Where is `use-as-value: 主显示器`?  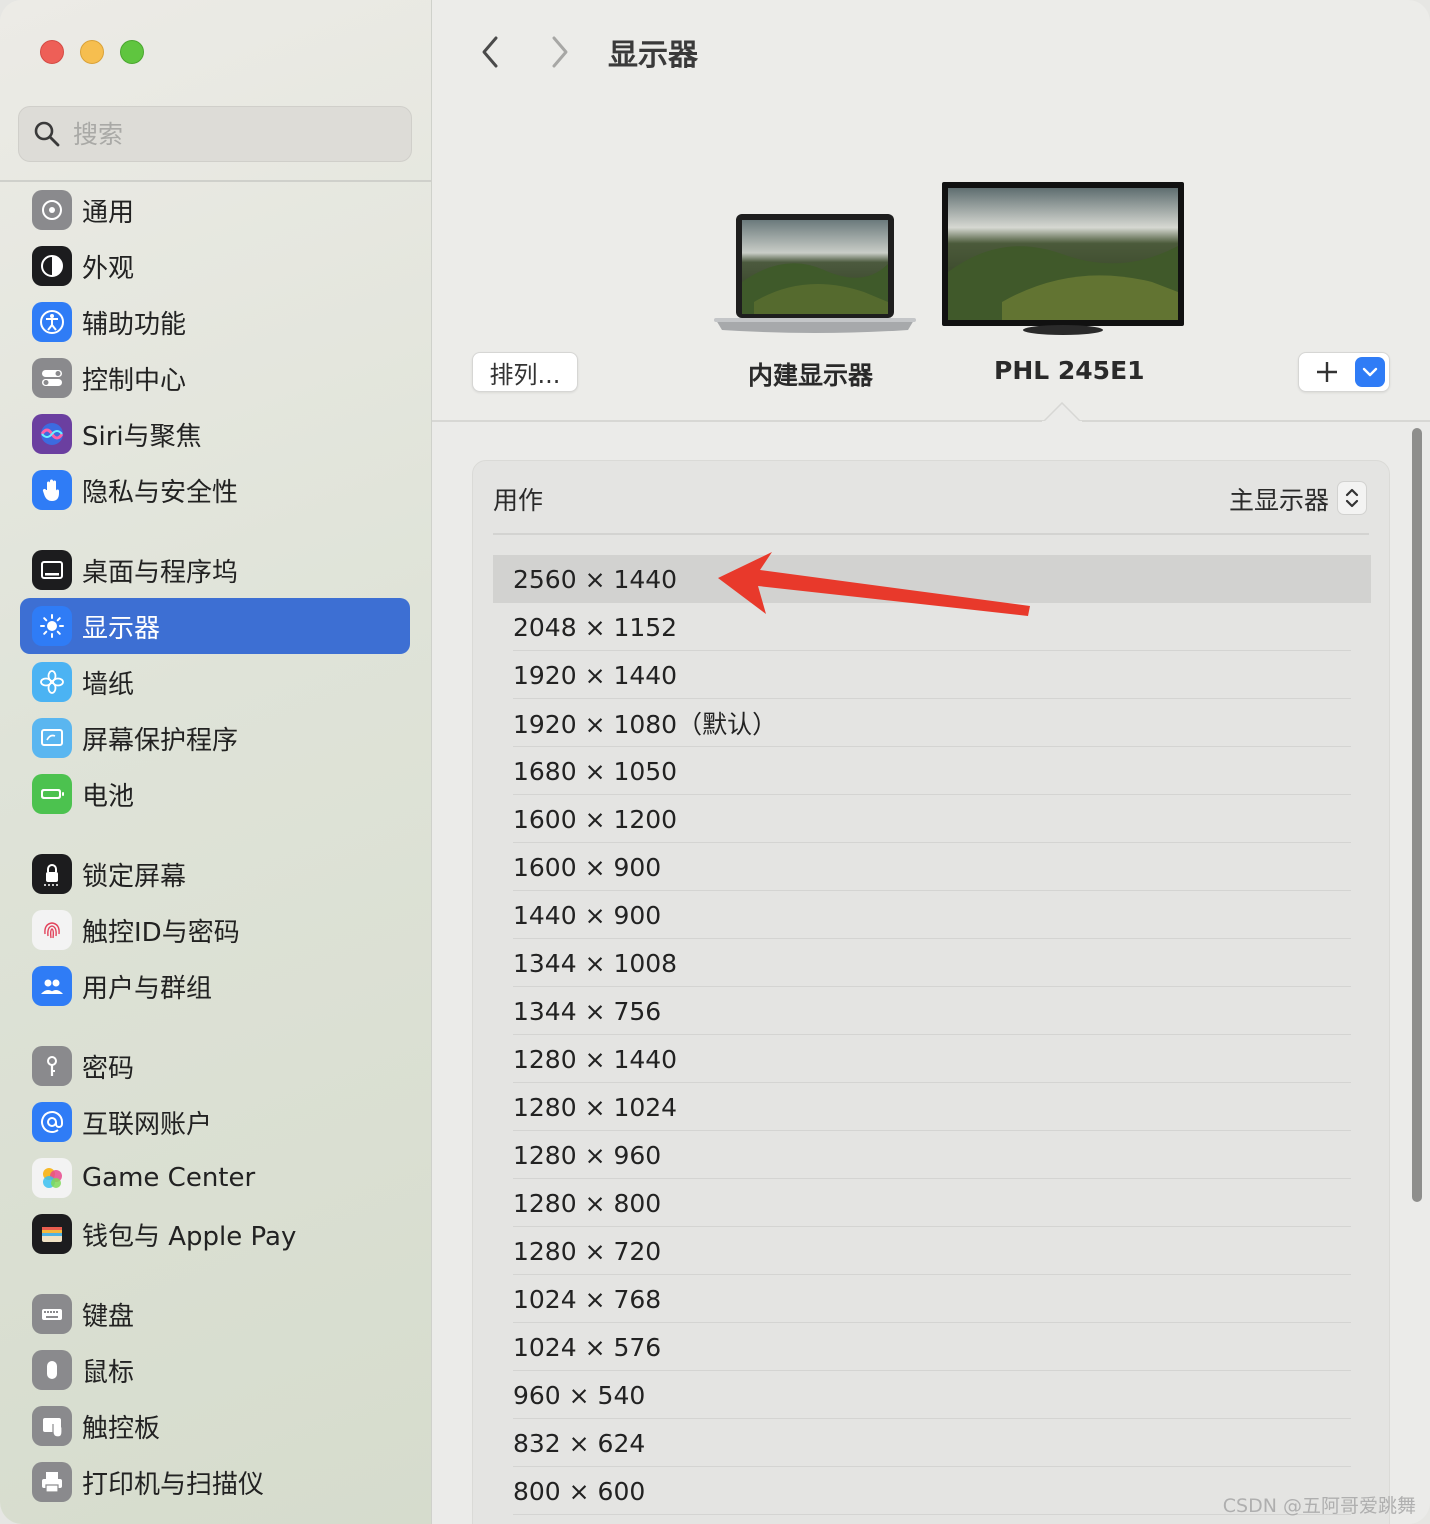 use-as-value: 主显示器 is located at coordinates (1279, 499).